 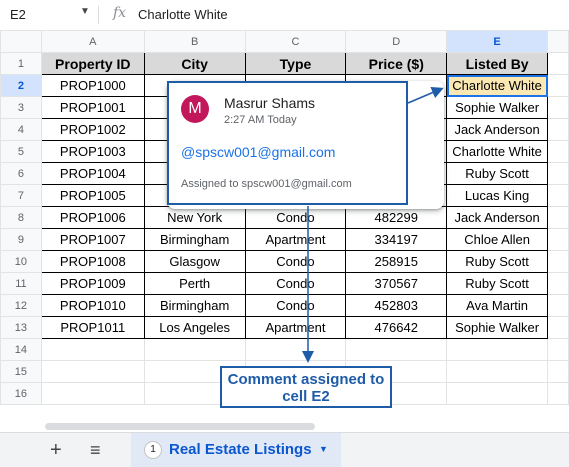 I want to click on row-number: 6, so click(x=21, y=173).